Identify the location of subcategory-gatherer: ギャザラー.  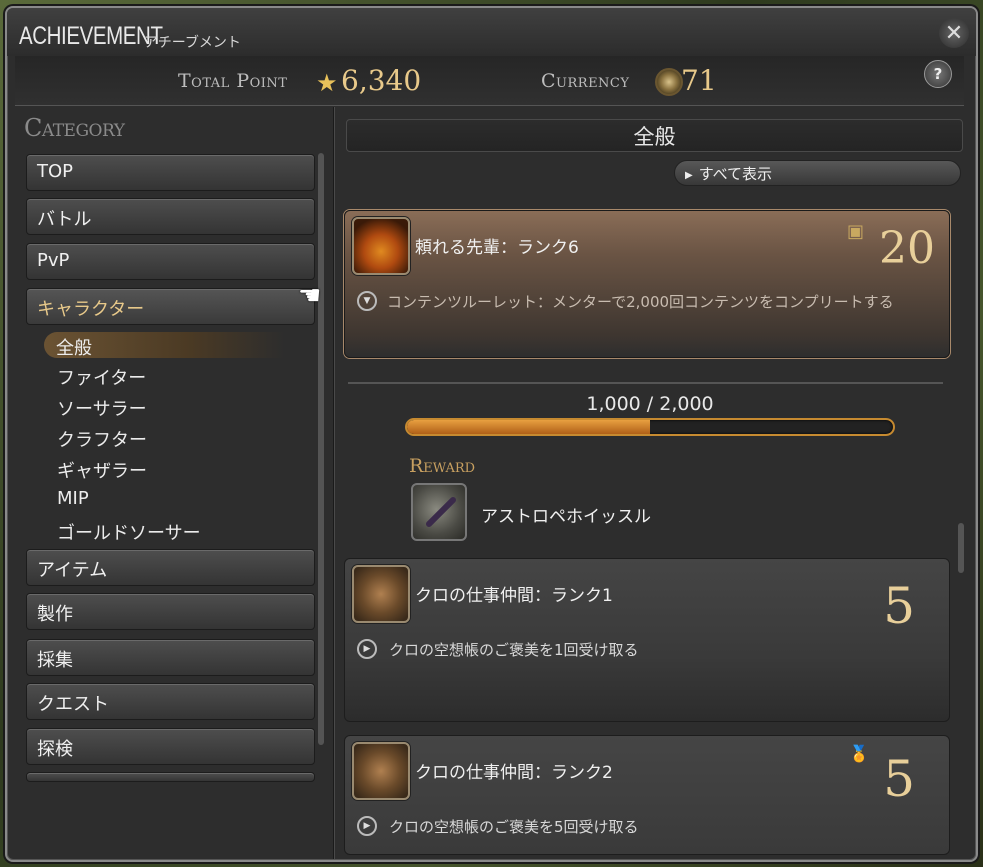
(102, 470).